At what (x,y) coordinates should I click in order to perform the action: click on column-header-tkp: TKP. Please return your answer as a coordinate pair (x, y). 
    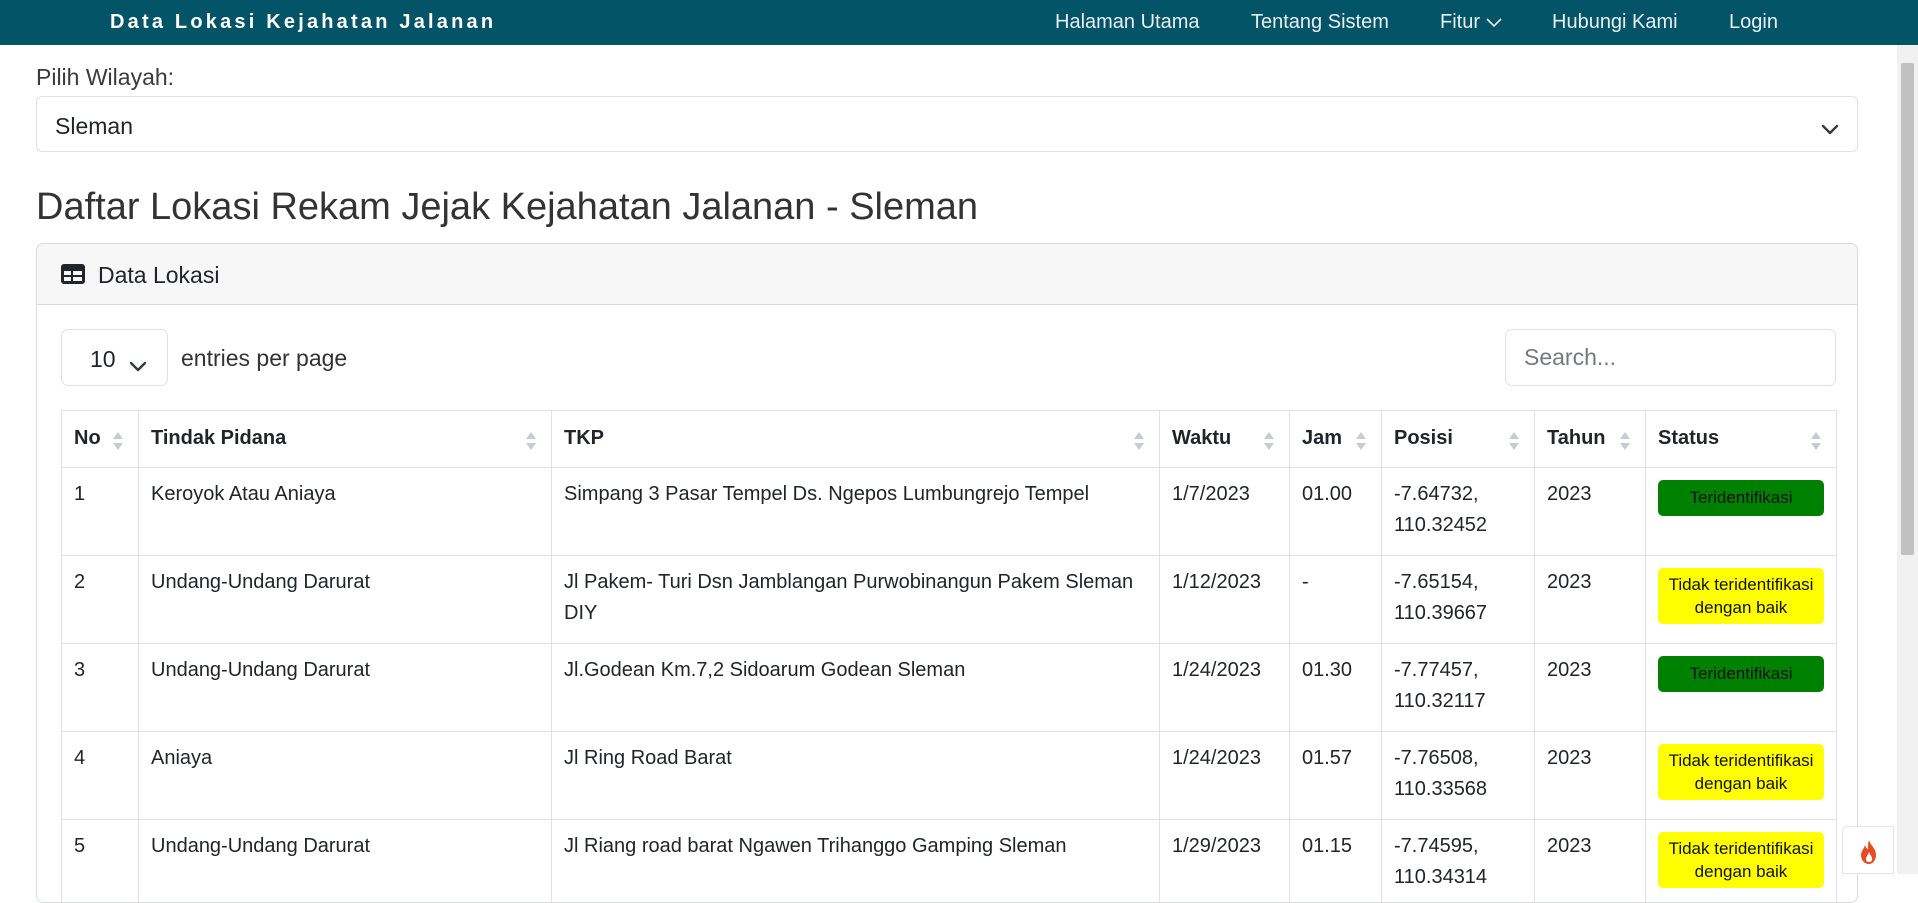
    Looking at the image, I should click on (856, 439).